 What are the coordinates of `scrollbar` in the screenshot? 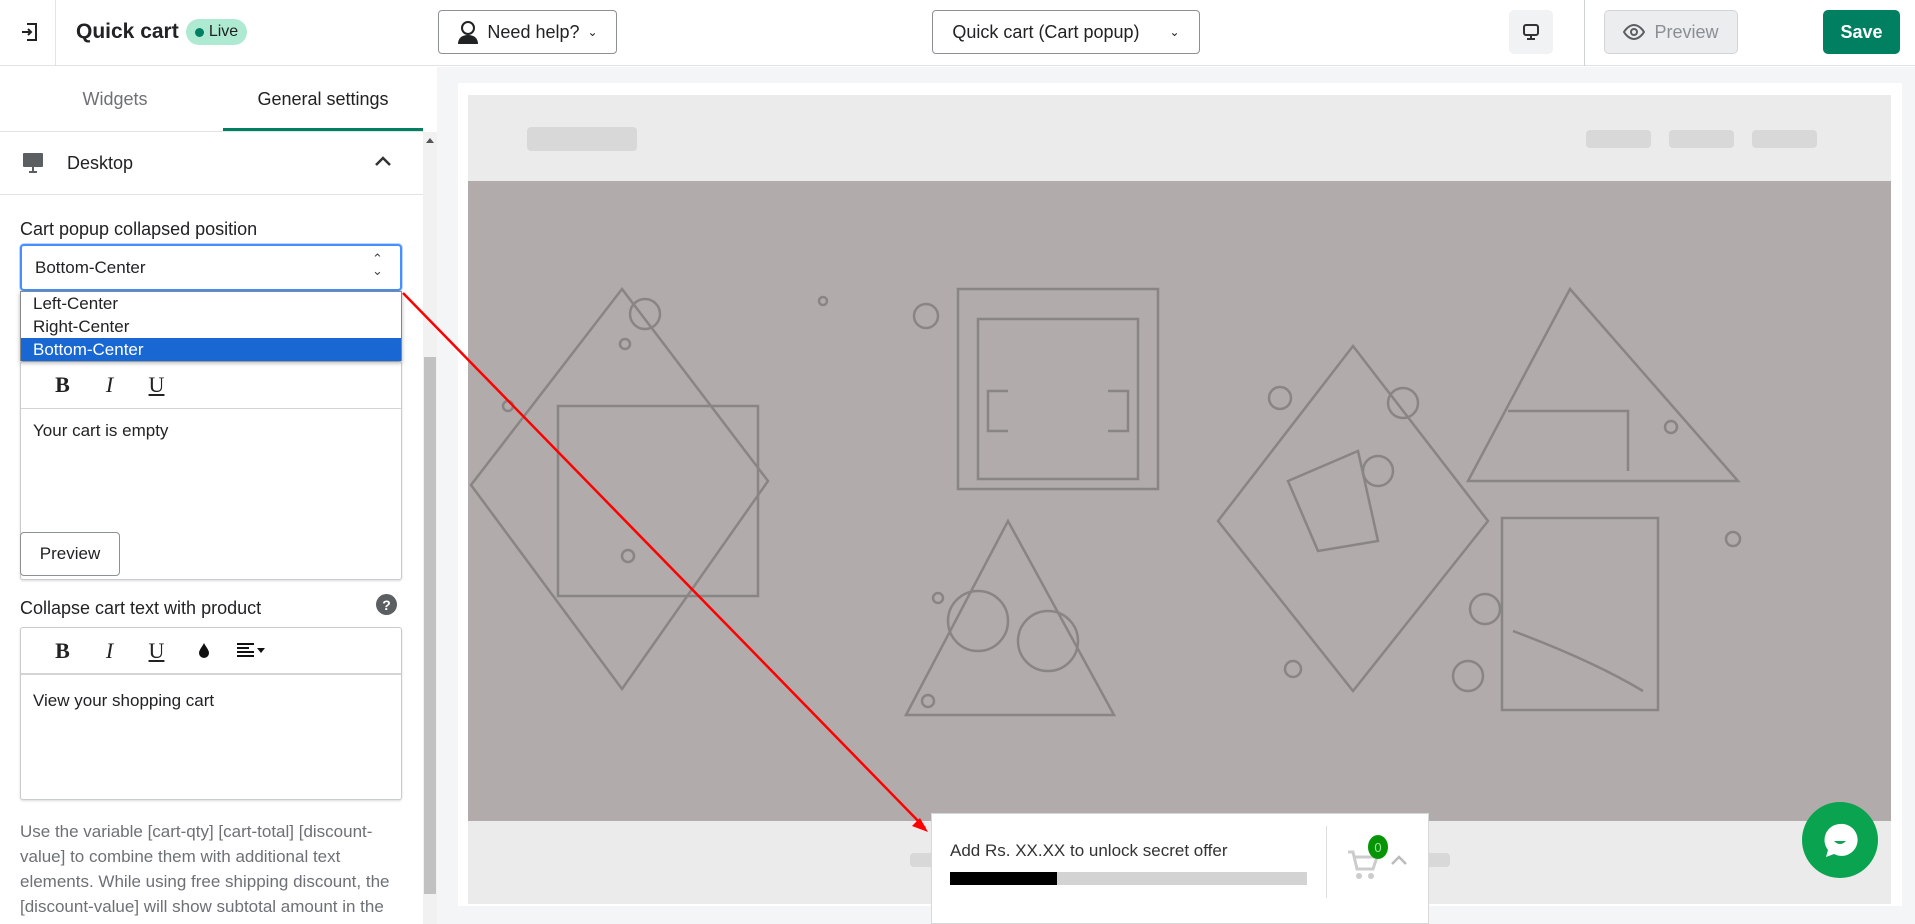 It's located at (430, 528).